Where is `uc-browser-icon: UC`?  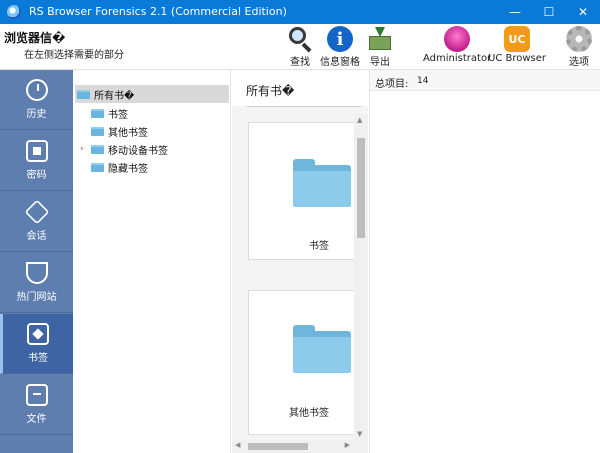
uc-browser-icon: UC is located at coordinates (517, 39).